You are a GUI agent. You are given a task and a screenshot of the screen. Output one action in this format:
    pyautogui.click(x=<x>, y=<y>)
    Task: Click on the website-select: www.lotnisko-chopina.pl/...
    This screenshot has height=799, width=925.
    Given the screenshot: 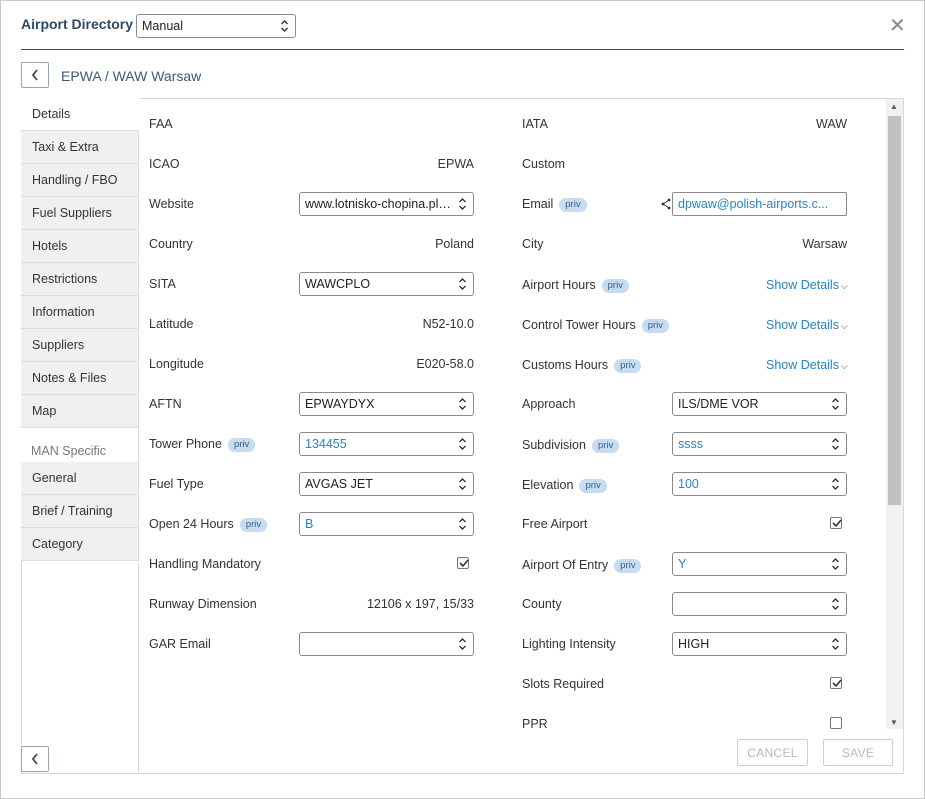 What is the action you would take?
    pyautogui.click(x=386, y=204)
    